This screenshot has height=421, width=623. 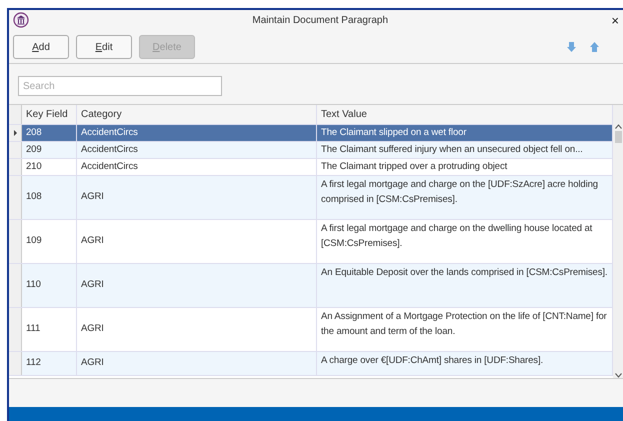 I want to click on table-cell: 112, so click(x=49, y=363).